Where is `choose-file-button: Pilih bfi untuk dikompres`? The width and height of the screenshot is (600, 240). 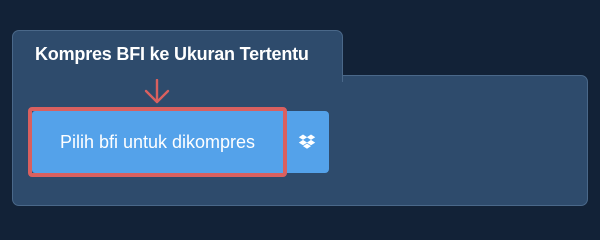 choose-file-button: Pilih bfi untuk dikompres is located at coordinates (157, 142).